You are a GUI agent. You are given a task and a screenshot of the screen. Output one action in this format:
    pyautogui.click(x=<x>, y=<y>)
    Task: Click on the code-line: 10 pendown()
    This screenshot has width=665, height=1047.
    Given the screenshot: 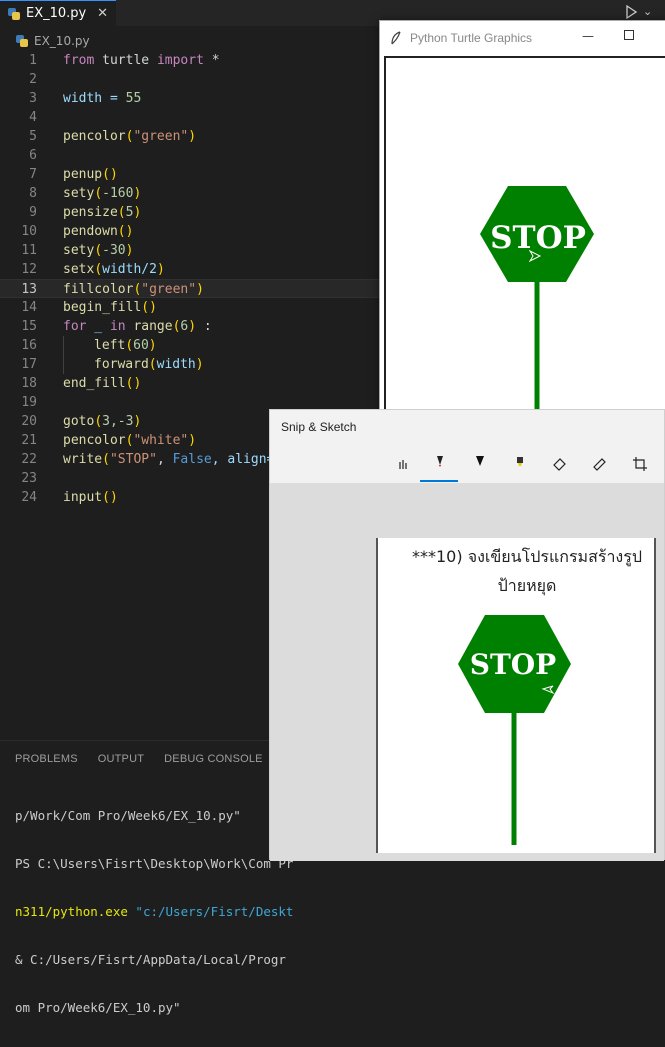 What is the action you would take?
    pyautogui.click(x=190, y=231)
    